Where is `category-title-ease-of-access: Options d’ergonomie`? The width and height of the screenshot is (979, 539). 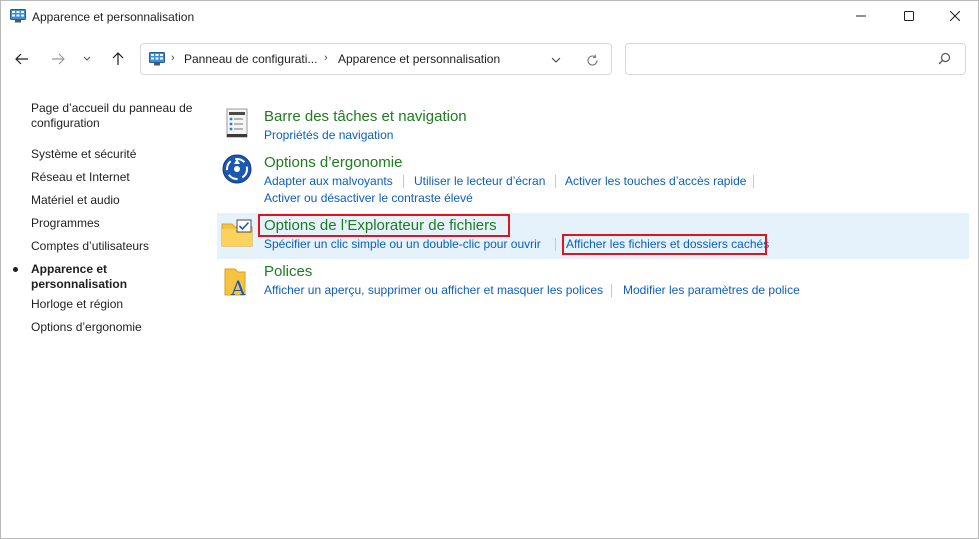
category-title-ease-of-access: Options d’ergonomie is located at coordinates (333, 162).